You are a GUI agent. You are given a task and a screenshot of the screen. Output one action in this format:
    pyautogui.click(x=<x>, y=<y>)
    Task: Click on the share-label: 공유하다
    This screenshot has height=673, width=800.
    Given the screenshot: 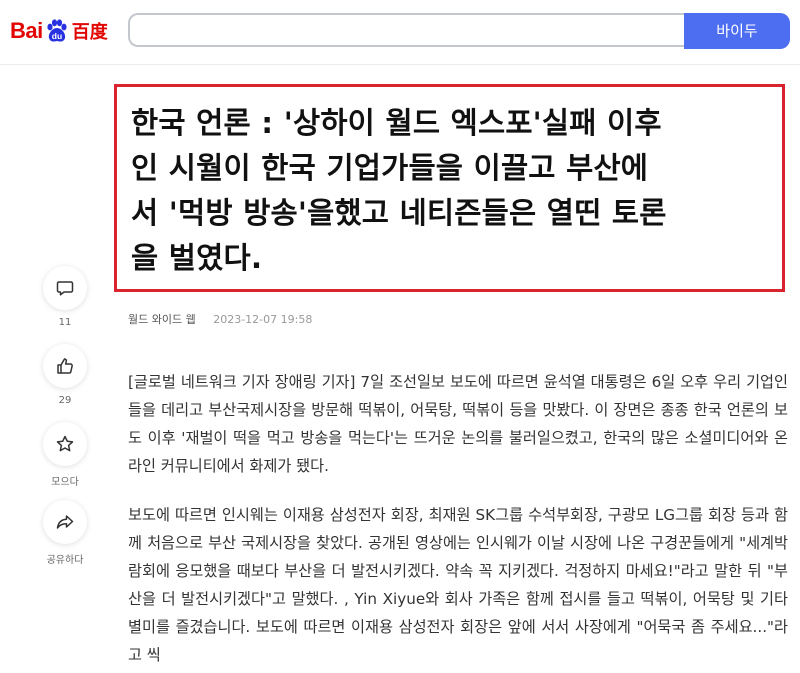 What is the action you would take?
    pyautogui.click(x=65, y=560)
    